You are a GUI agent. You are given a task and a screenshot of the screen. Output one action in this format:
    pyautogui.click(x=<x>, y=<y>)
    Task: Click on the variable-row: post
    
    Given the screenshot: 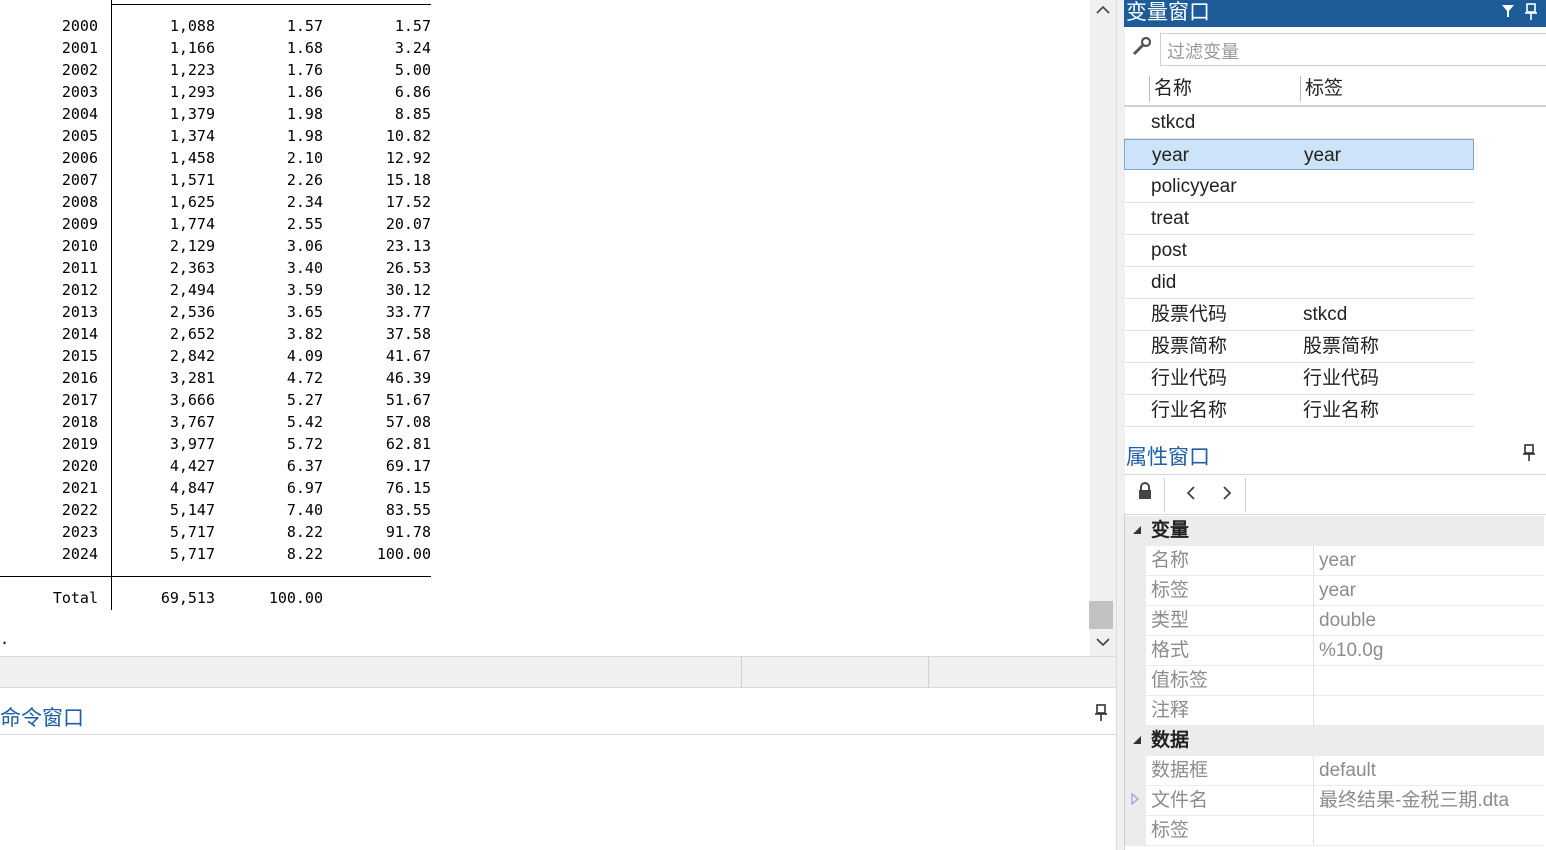 What is the action you would take?
    pyautogui.click(x=1299, y=251)
    